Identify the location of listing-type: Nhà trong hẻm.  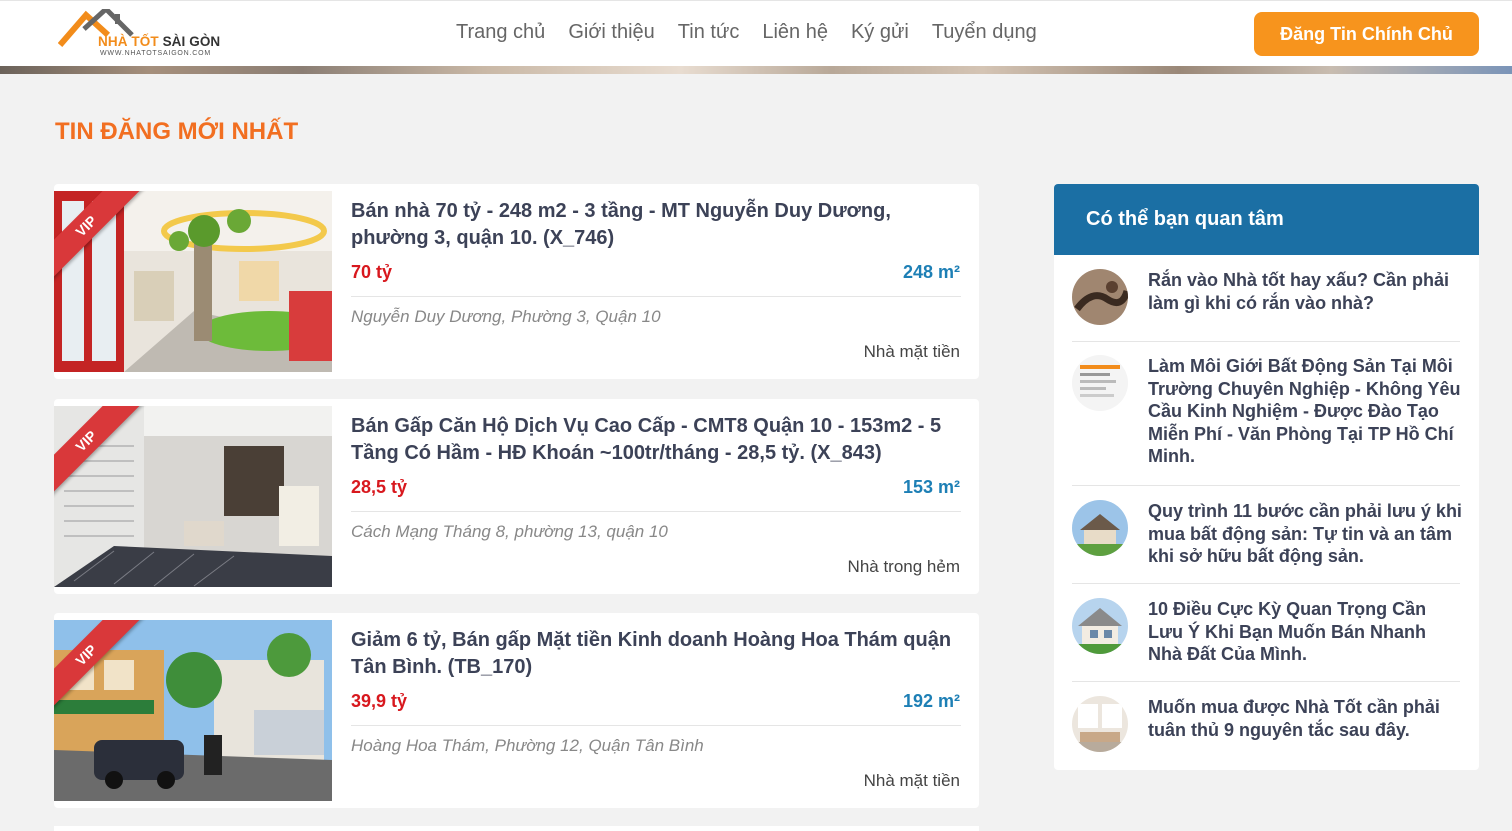
(903, 566).